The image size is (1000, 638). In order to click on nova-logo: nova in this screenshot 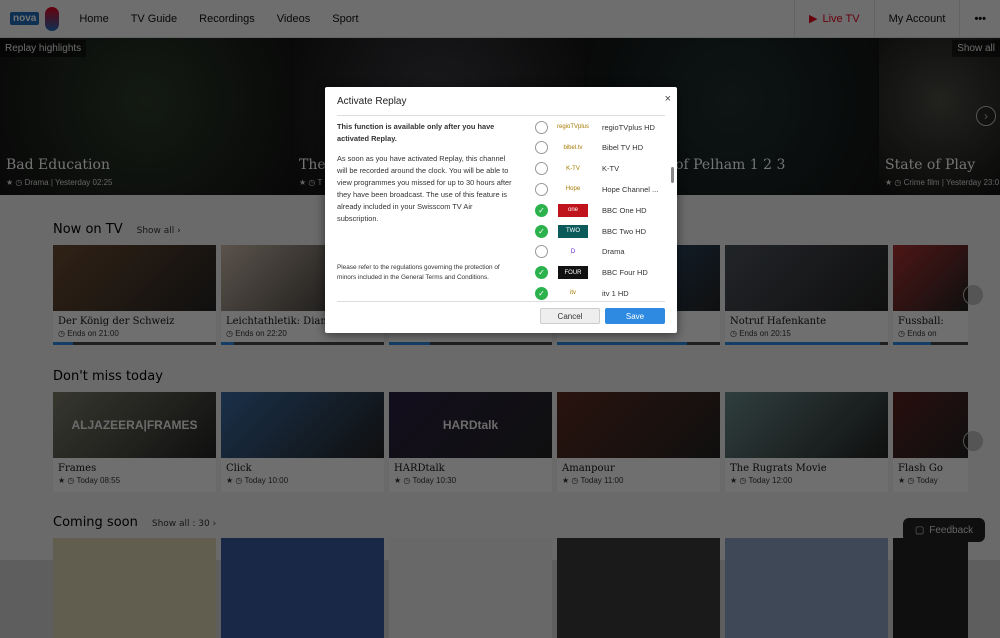, I will do `click(25, 18)`.